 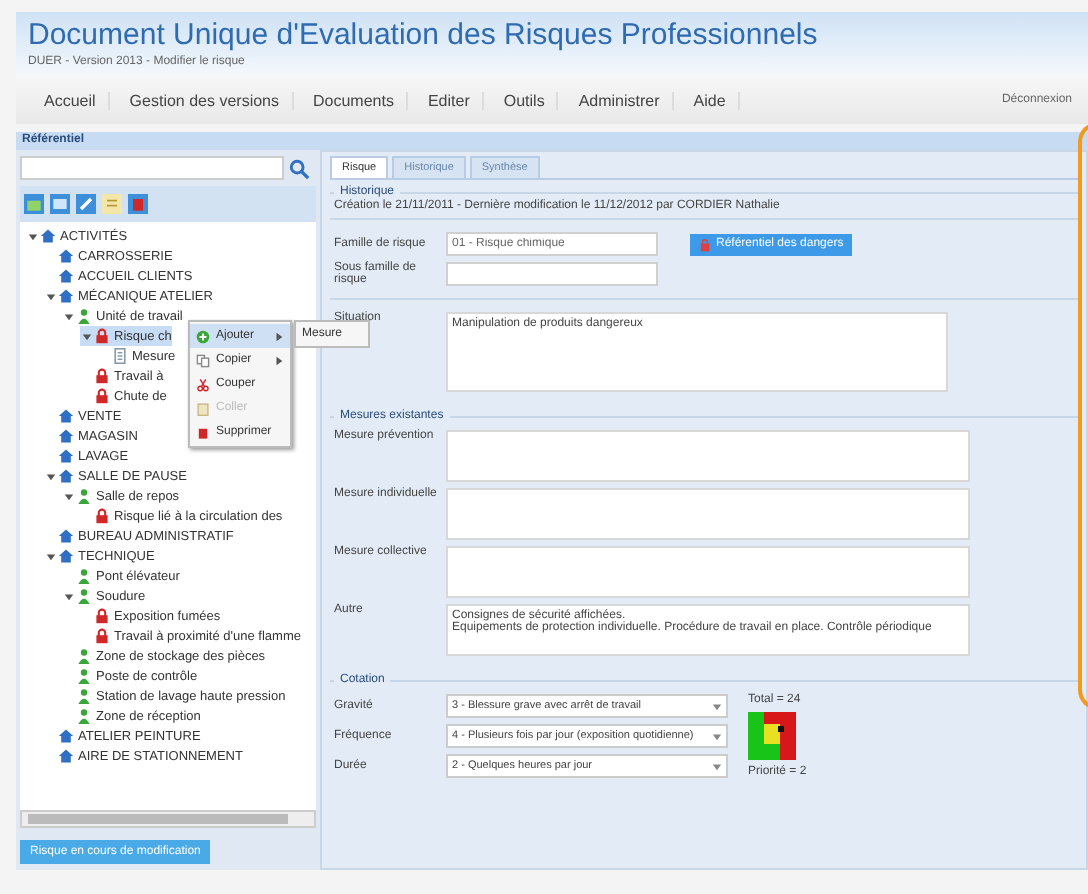 I want to click on menu-item: Aide, so click(x=710, y=100).